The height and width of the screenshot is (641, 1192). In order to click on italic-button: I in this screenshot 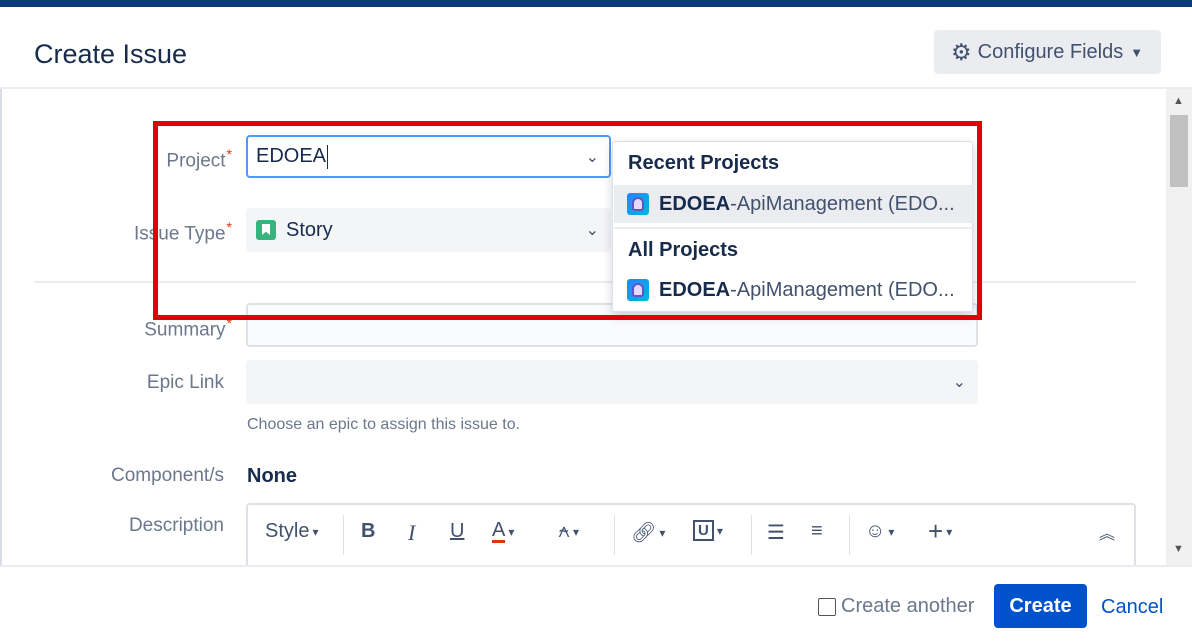, I will do `click(411, 533)`.